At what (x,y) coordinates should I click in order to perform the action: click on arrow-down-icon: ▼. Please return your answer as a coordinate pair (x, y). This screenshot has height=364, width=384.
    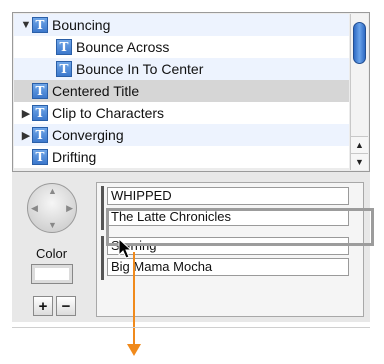
    Looking at the image, I should click on (52, 225).